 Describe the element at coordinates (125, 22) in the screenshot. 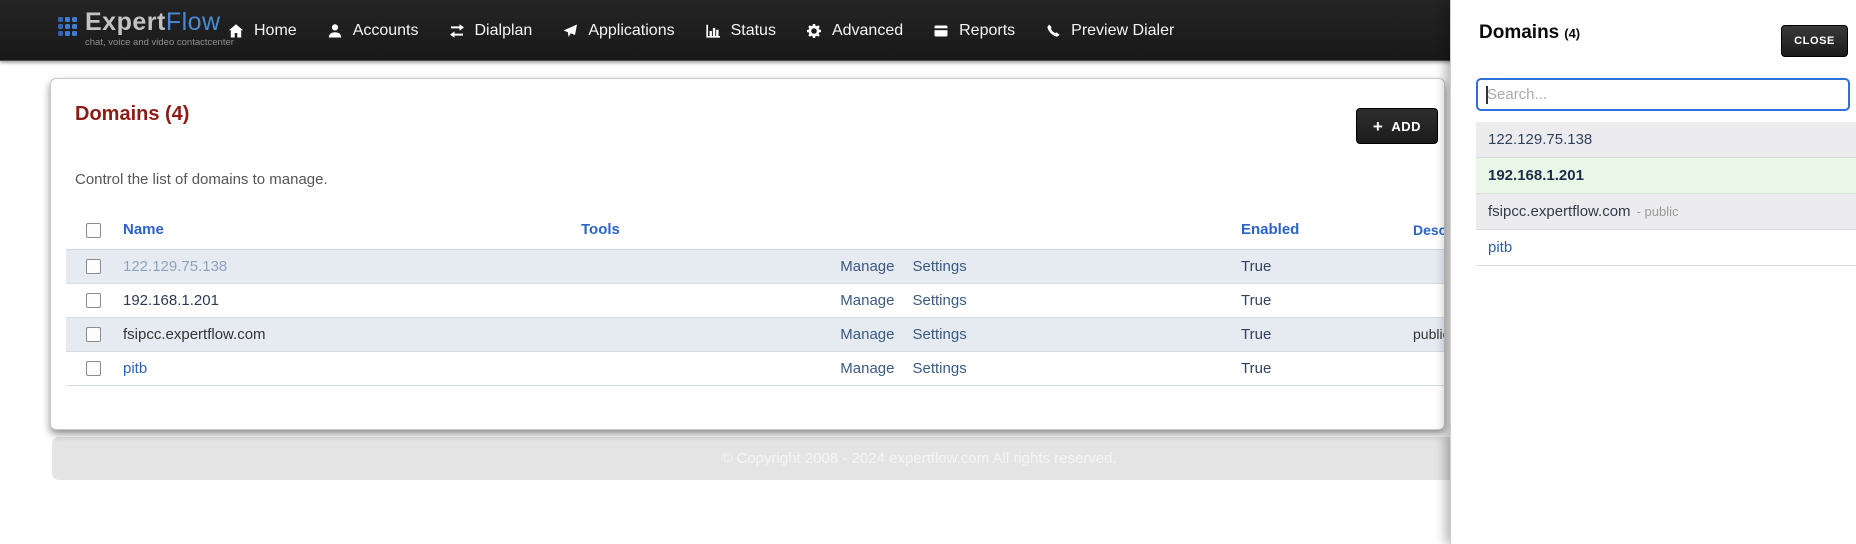

I see `brand-expert: Expert` at that location.